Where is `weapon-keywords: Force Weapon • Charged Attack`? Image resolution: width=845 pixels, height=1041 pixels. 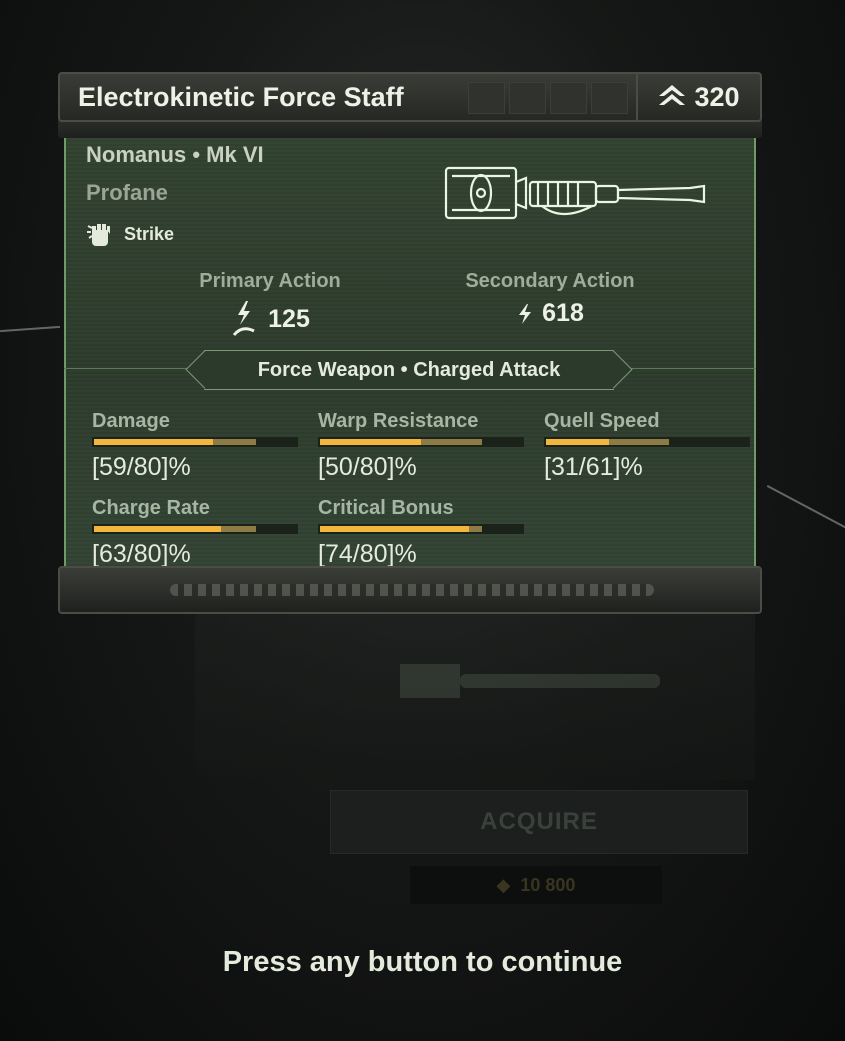
weapon-keywords: Force Weapon • Charged Attack is located at coordinates (409, 370).